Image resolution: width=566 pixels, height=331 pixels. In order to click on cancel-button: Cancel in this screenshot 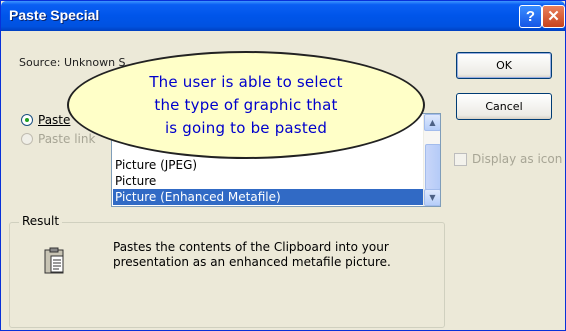, I will do `click(504, 106)`.